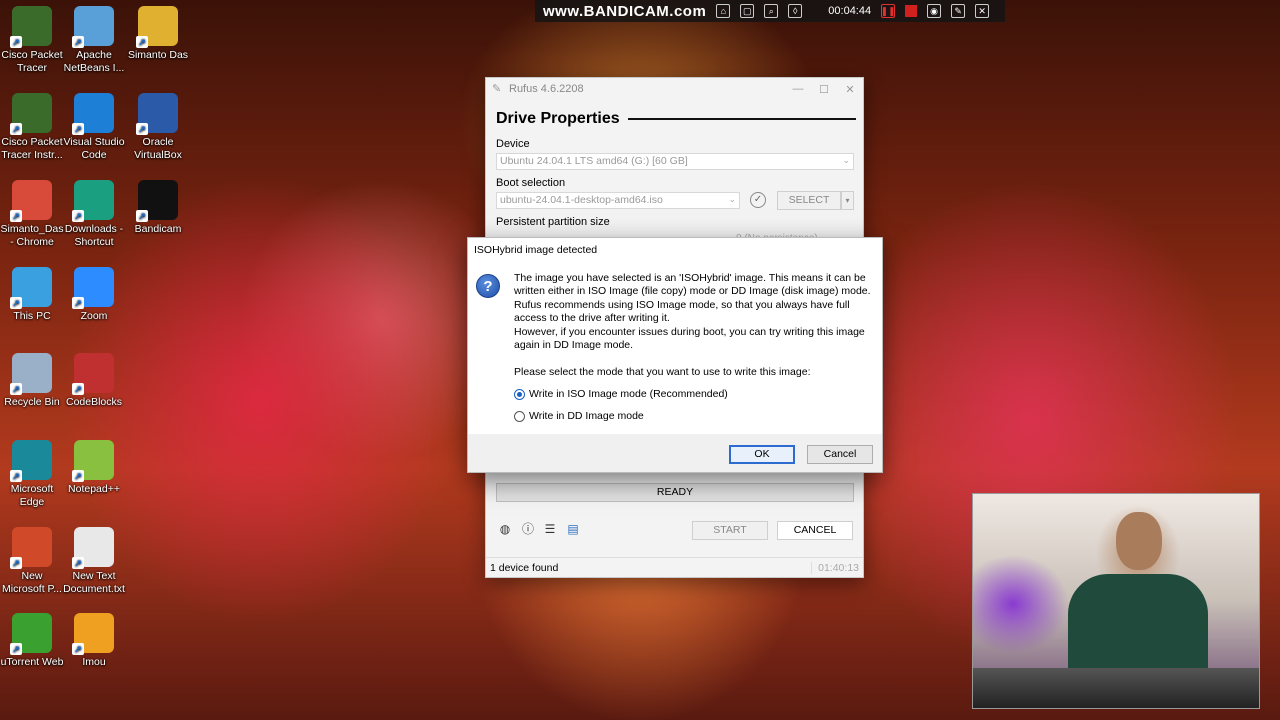 This screenshot has height=720, width=1280. I want to click on desktop-icon-label: Oracle VirtualBox, so click(158, 148).